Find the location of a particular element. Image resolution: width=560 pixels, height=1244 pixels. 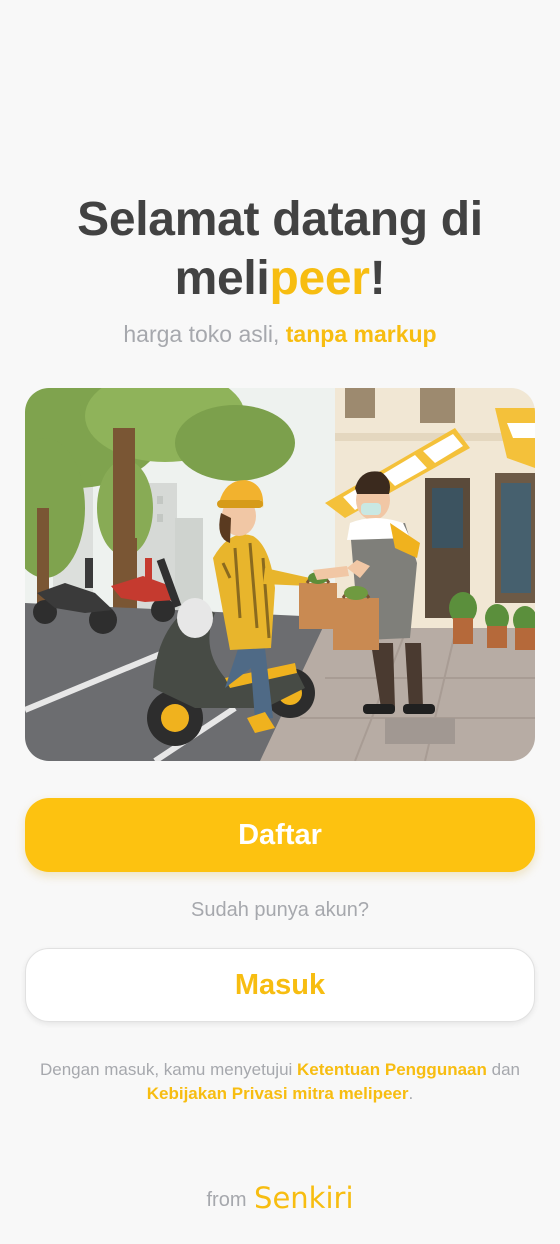

welcome-title: Selamat datang di melipeer! is located at coordinates (280, 249).